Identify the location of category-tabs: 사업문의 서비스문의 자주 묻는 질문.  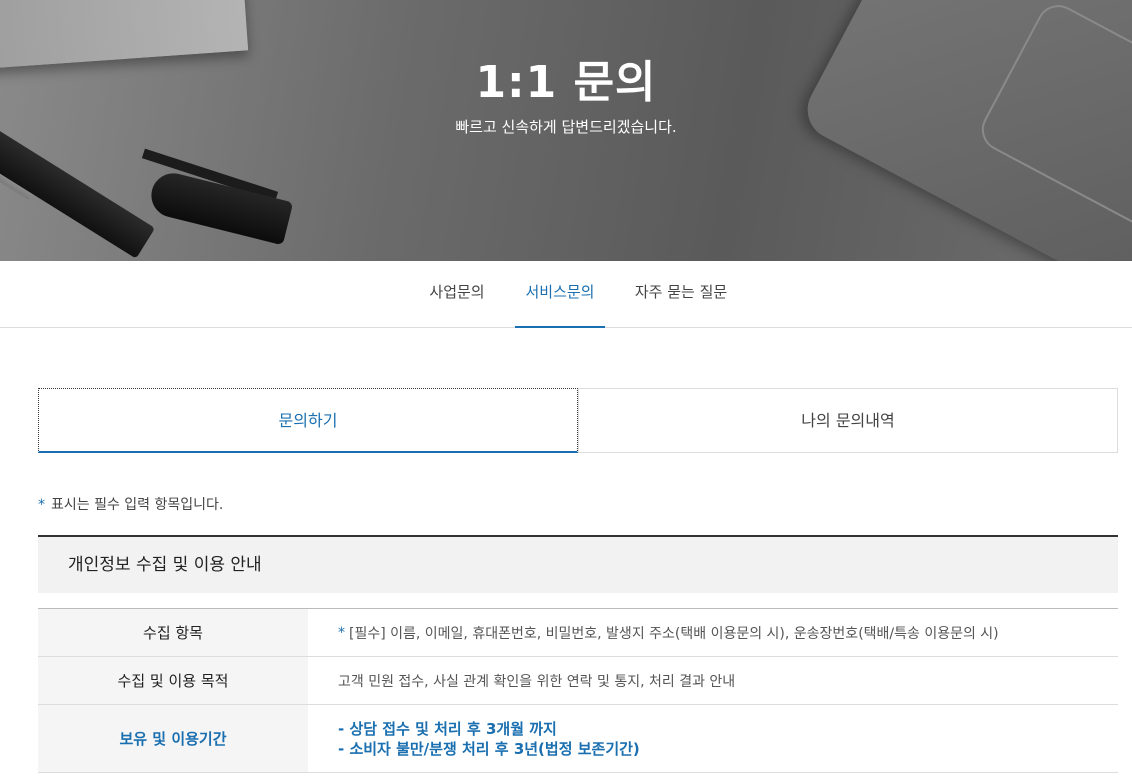
(566, 294).